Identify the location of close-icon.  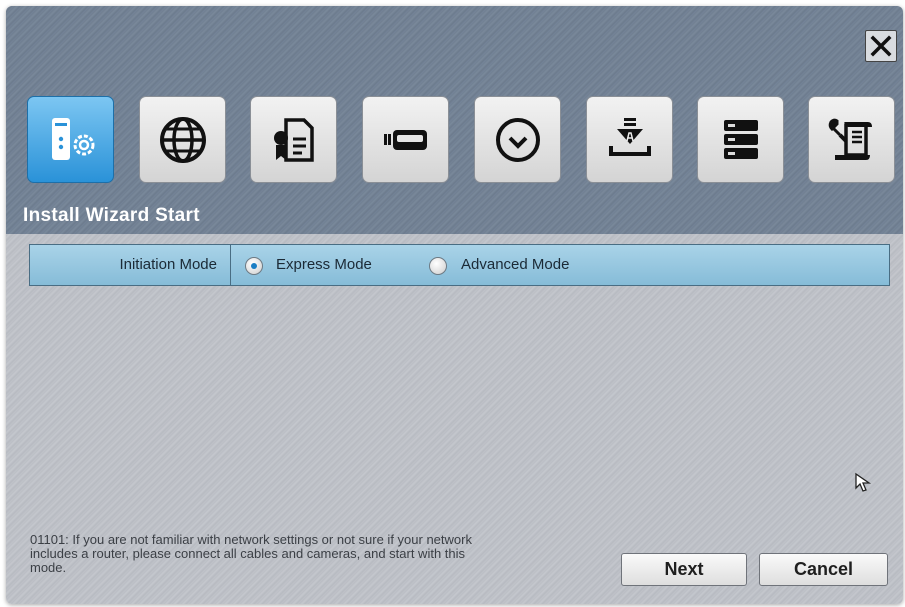
(881, 46).